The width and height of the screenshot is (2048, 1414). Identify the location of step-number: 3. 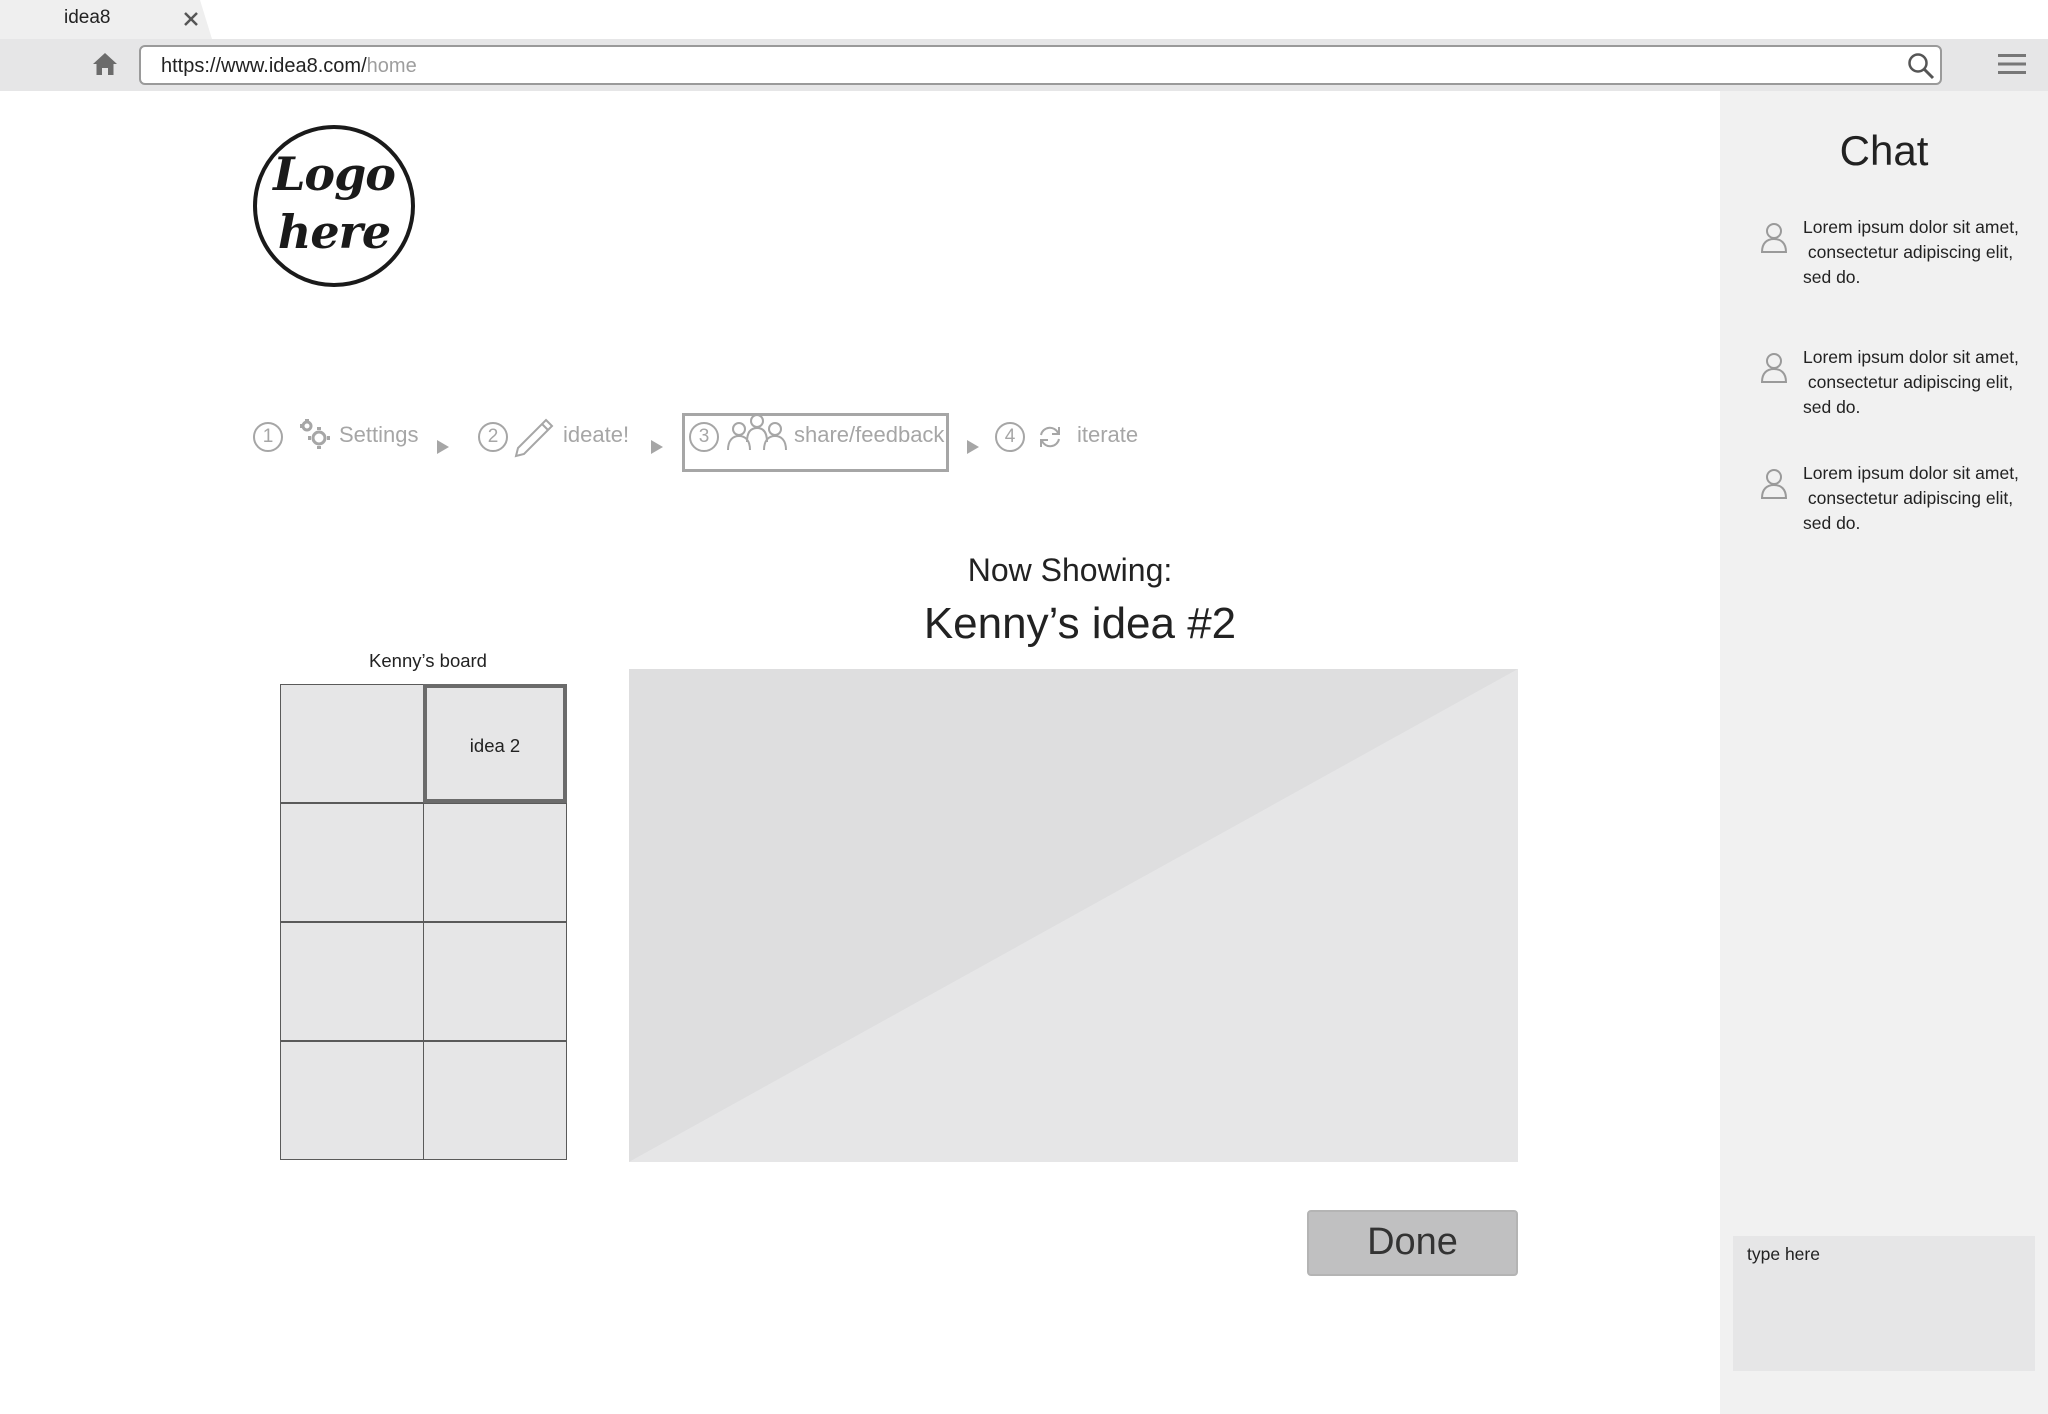
(704, 437).